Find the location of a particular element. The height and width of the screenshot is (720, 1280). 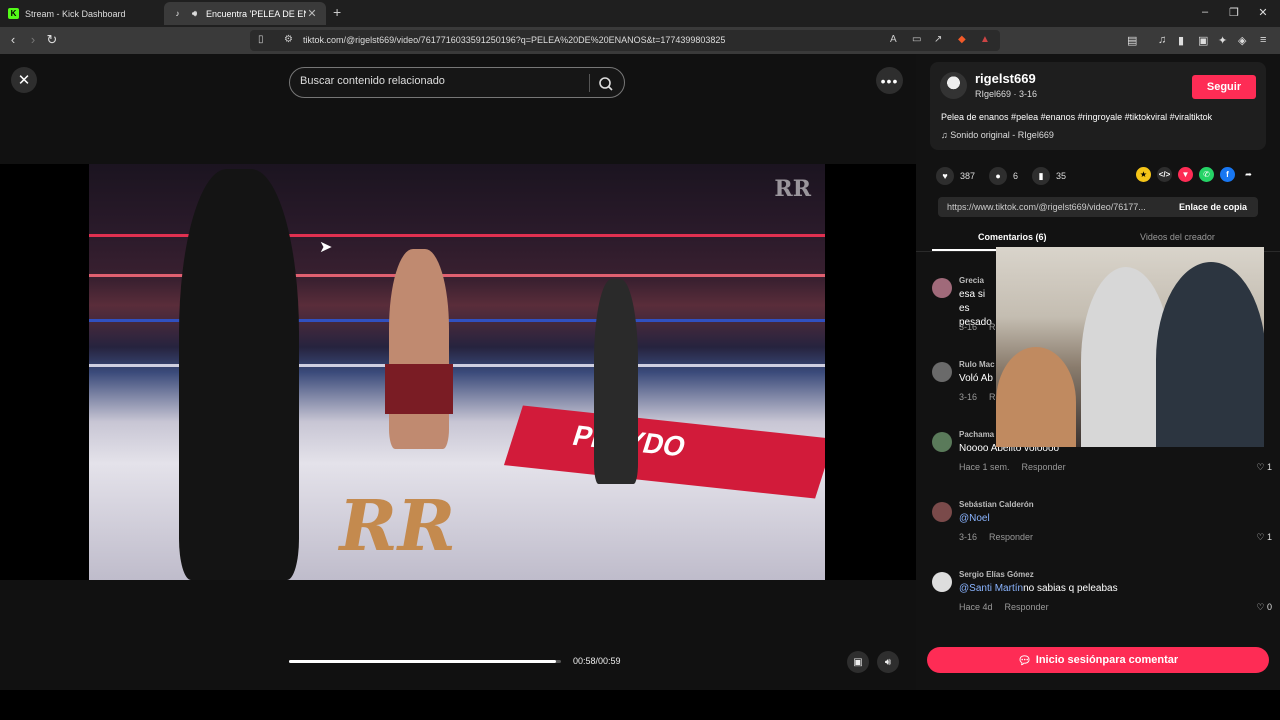

leo-icon: ✦ is located at coordinates (1222, 40).